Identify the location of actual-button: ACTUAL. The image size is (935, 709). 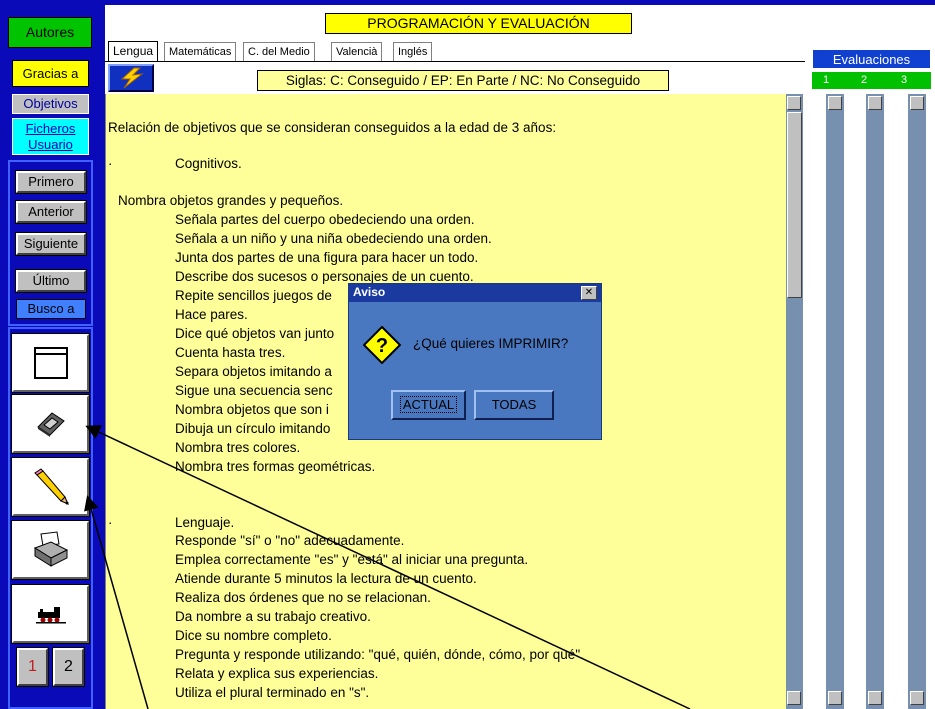
(428, 405).